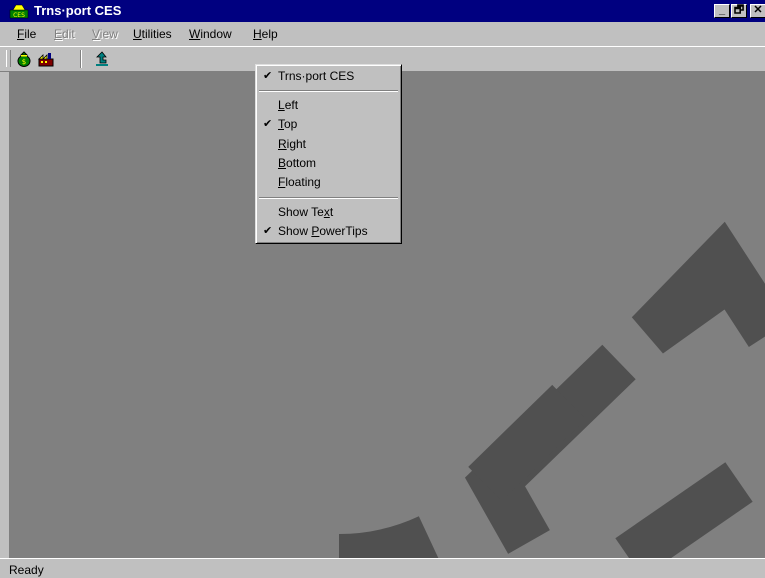 Image resolution: width=765 pixels, height=578 pixels. What do you see at coordinates (102, 59) in the screenshot?
I see `exit-arrow-icon` at bounding box center [102, 59].